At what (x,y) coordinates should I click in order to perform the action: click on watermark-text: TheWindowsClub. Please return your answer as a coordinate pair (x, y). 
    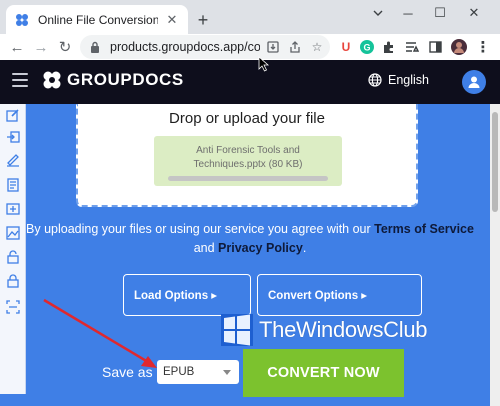
    Looking at the image, I should click on (343, 329).